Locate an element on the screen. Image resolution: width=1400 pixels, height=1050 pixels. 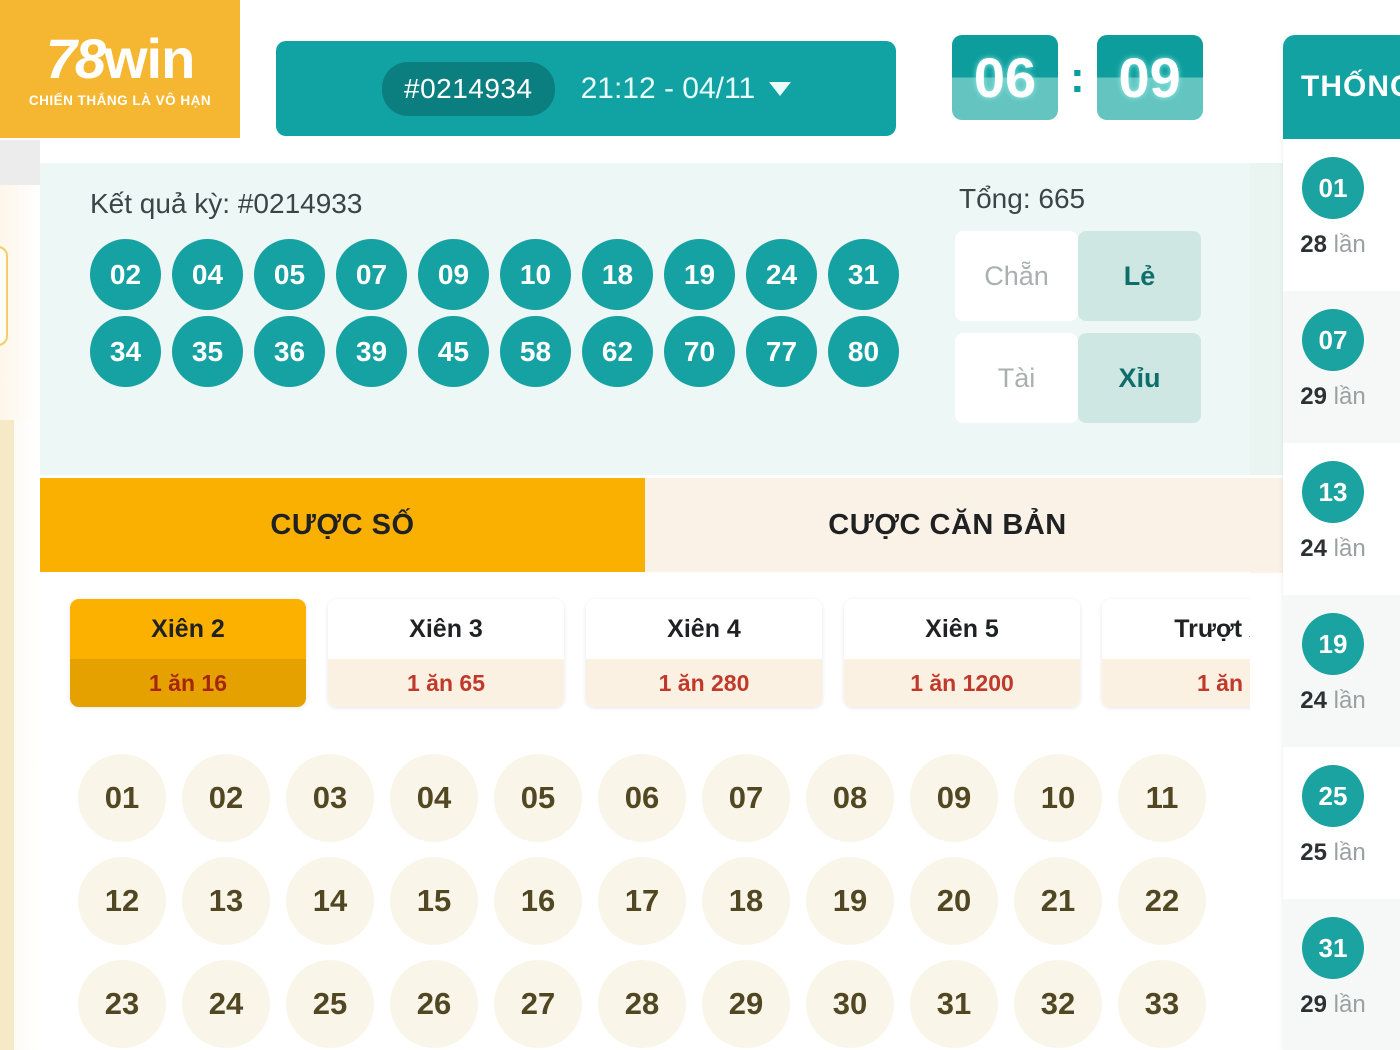
number-cell: 06 is located at coordinates (642, 797).